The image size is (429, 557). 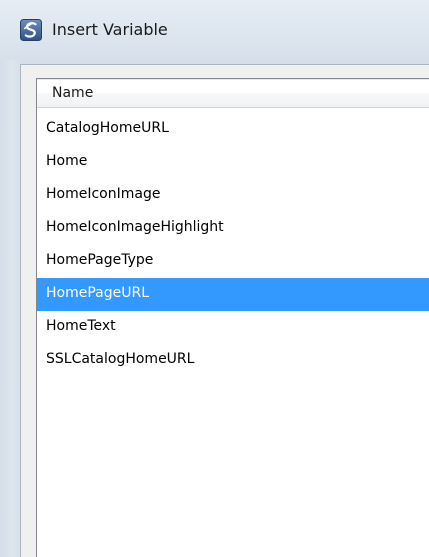 I want to click on list-item: HomeText, so click(x=233, y=327).